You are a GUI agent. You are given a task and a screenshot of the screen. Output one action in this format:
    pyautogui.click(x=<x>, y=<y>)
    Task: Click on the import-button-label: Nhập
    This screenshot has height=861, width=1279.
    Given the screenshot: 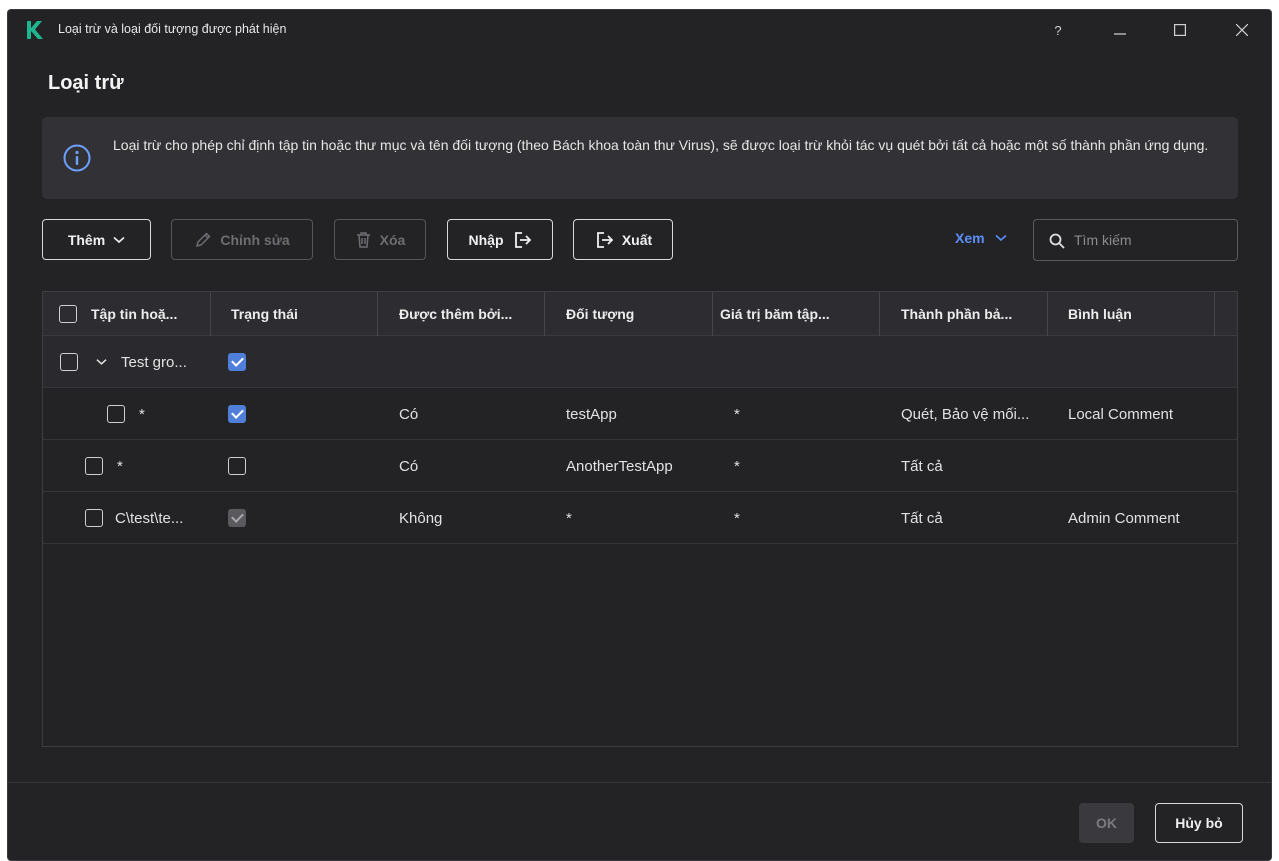 What is the action you would take?
    pyautogui.click(x=486, y=239)
    